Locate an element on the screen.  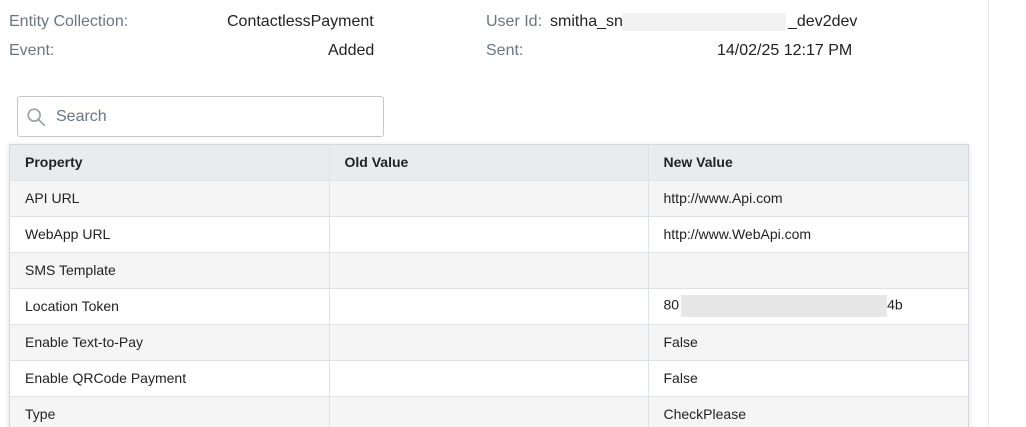
cell-new-value: http://www.WebApi.com is located at coordinates (808, 234).